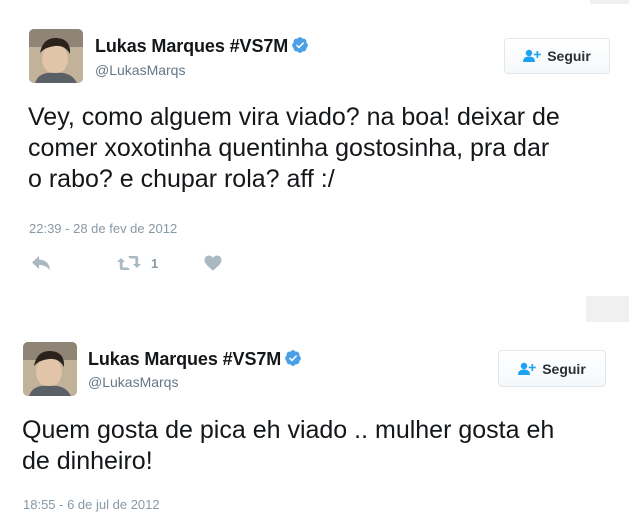 This screenshot has height=526, width=629. Describe the element at coordinates (91, 504) in the screenshot. I see `tweet-timestamp: 18:55 - 6 de jul de 2012` at that location.